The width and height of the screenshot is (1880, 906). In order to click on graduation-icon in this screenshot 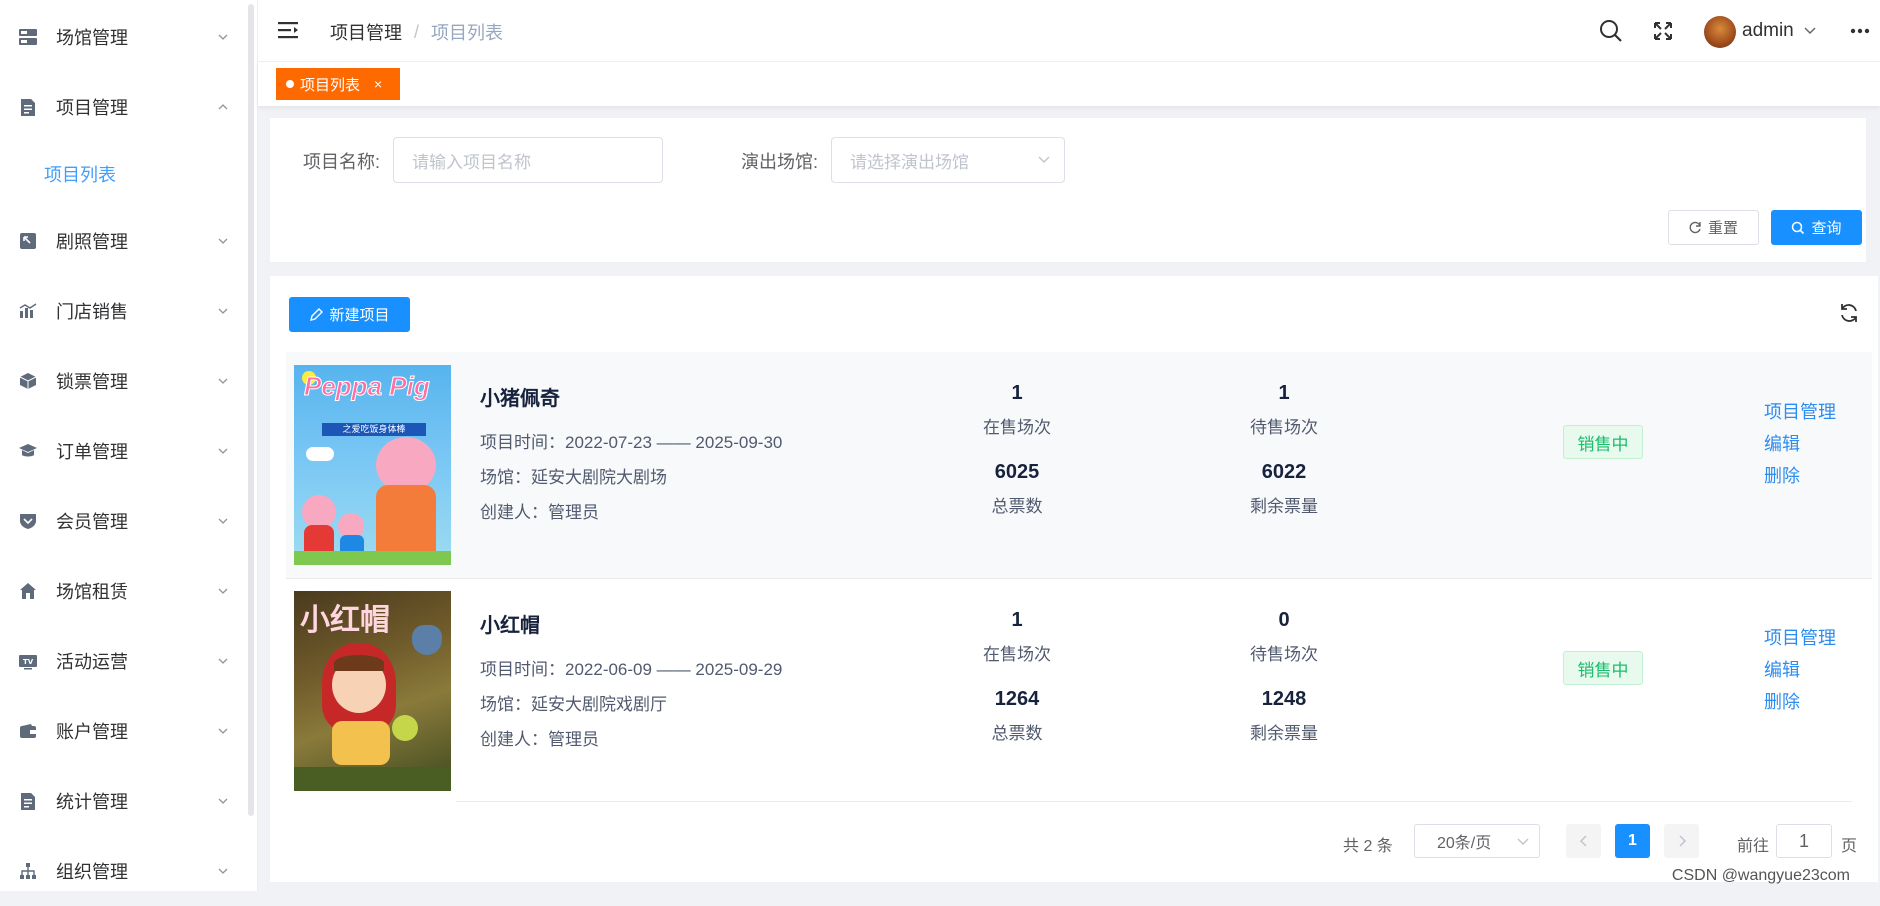, I will do `click(28, 451)`.